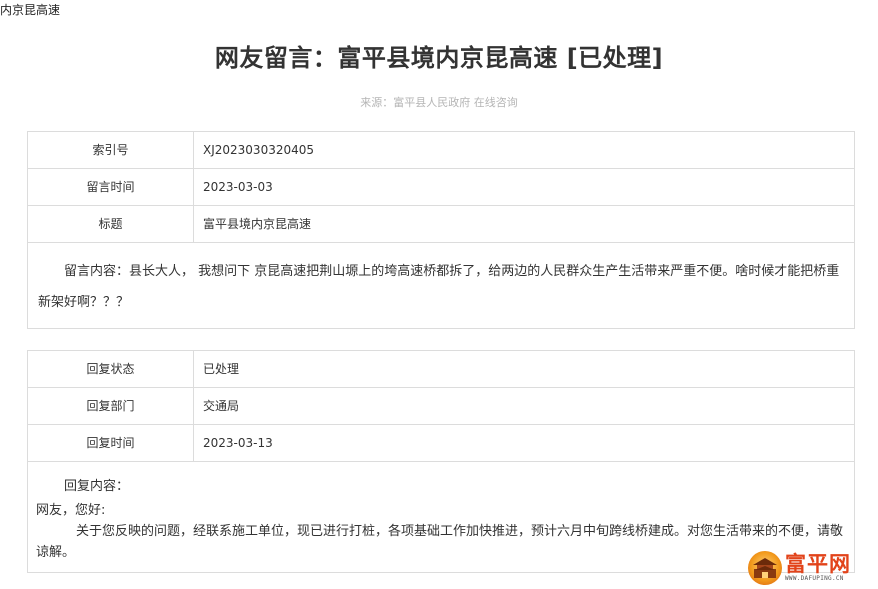 The height and width of the screenshot is (589, 878). I want to click on message-time-label: 留言时间, so click(111, 187).